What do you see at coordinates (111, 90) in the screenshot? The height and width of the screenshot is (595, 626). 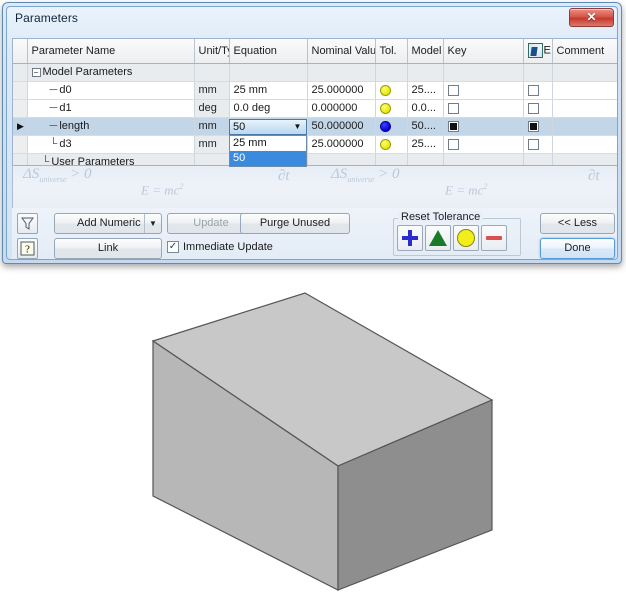 I see `cell-parameter-name: ─ d0` at bounding box center [111, 90].